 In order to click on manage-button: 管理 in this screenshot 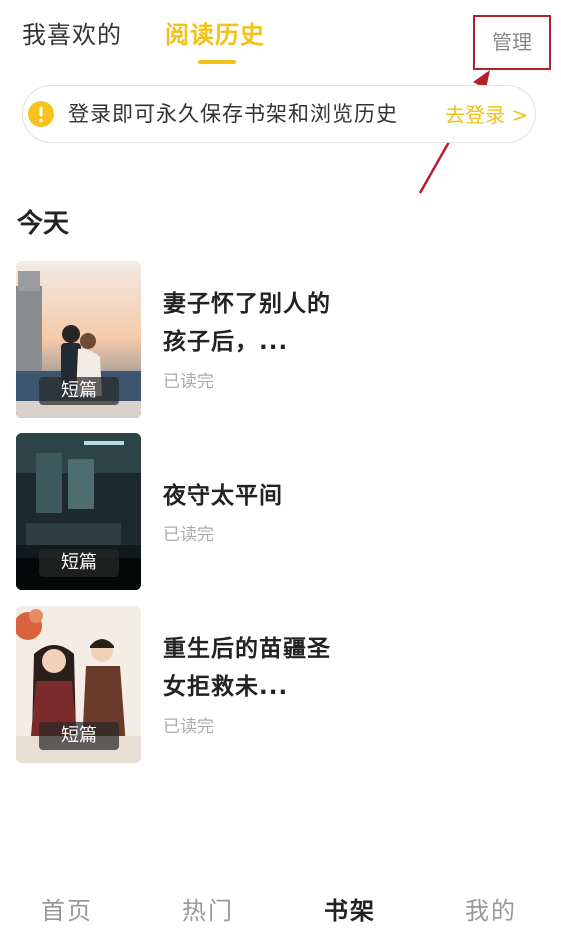, I will do `click(512, 42)`.